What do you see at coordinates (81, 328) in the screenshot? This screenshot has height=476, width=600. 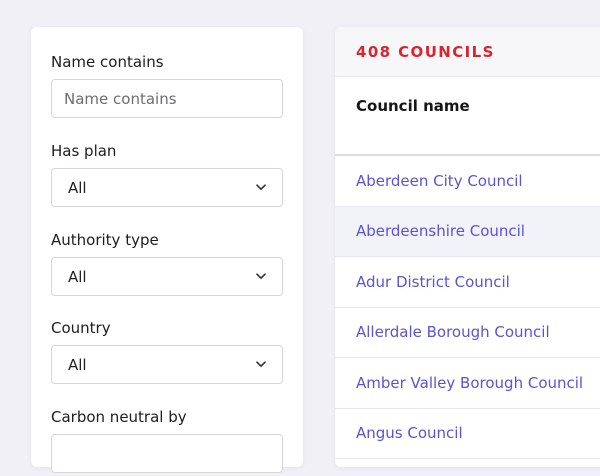 I see `filter-country-label: Country` at bounding box center [81, 328].